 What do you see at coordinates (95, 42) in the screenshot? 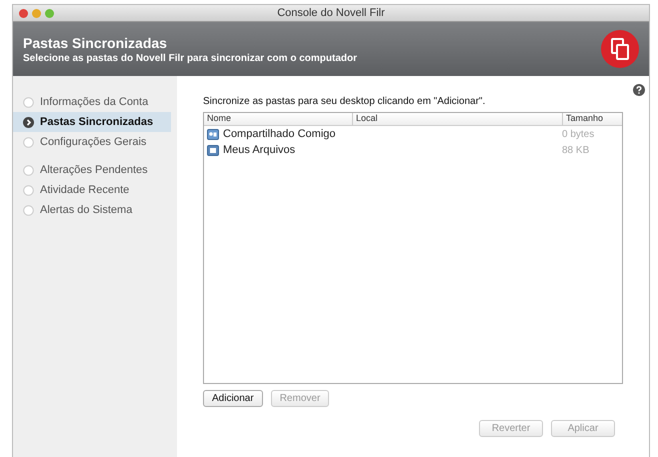
I see `page-title: Pastas Sincronizadas` at bounding box center [95, 42].